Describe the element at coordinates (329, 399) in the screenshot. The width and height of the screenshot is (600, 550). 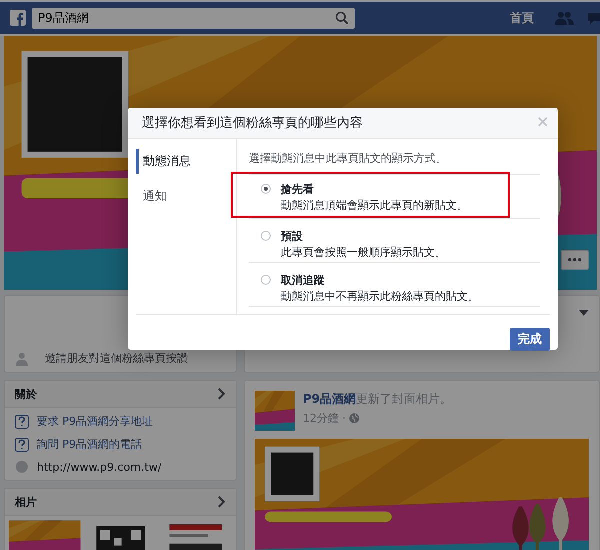
I see `author-link: P9品酒網` at that location.